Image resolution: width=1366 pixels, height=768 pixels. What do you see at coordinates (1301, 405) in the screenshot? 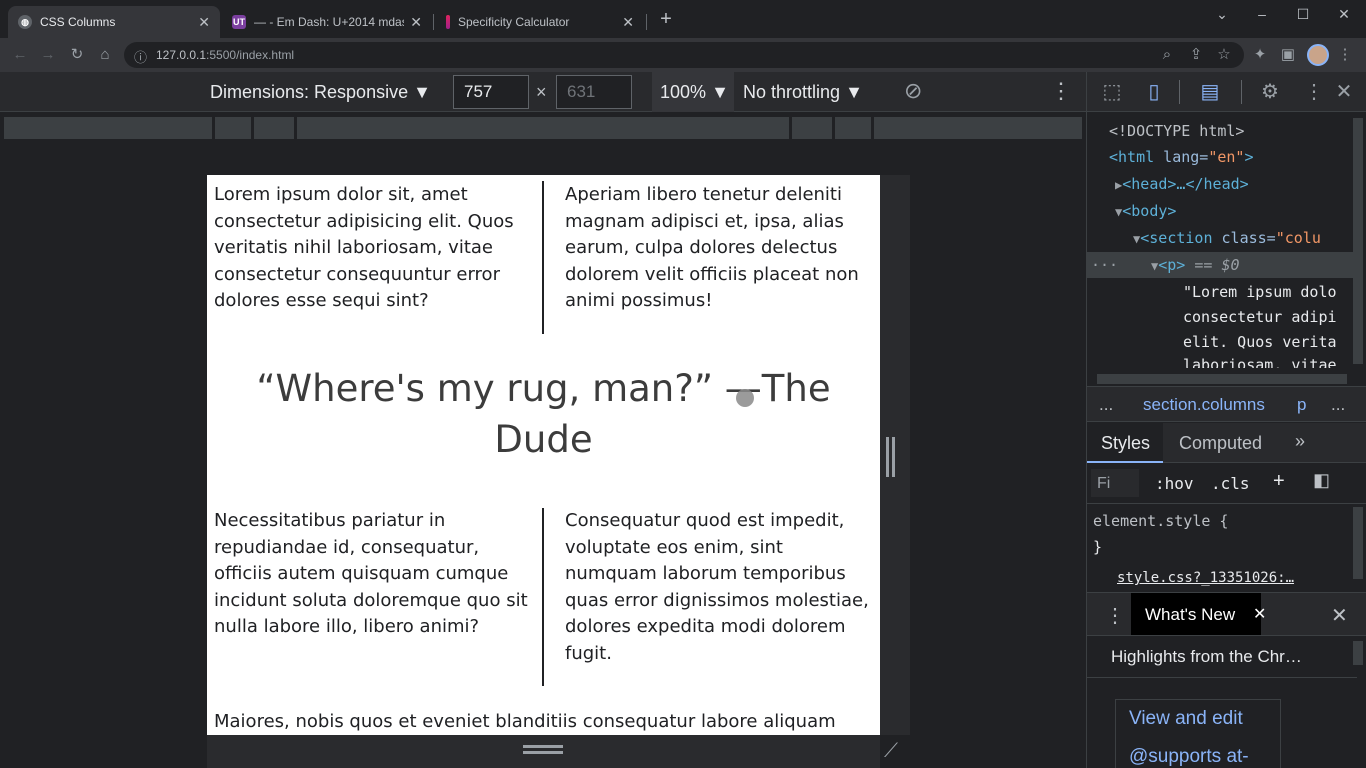
I see `breadcrumb-p: p` at bounding box center [1301, 405].